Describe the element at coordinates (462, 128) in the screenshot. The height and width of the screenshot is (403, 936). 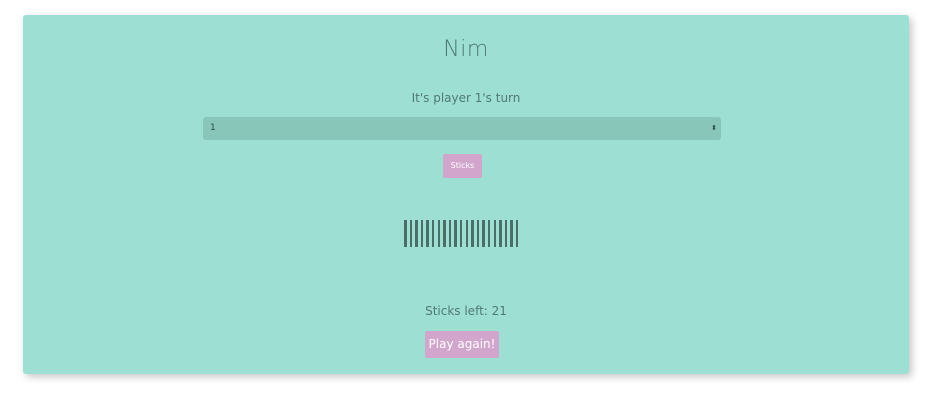
I see `sticks-count-select: 1 ⬍` at that location.